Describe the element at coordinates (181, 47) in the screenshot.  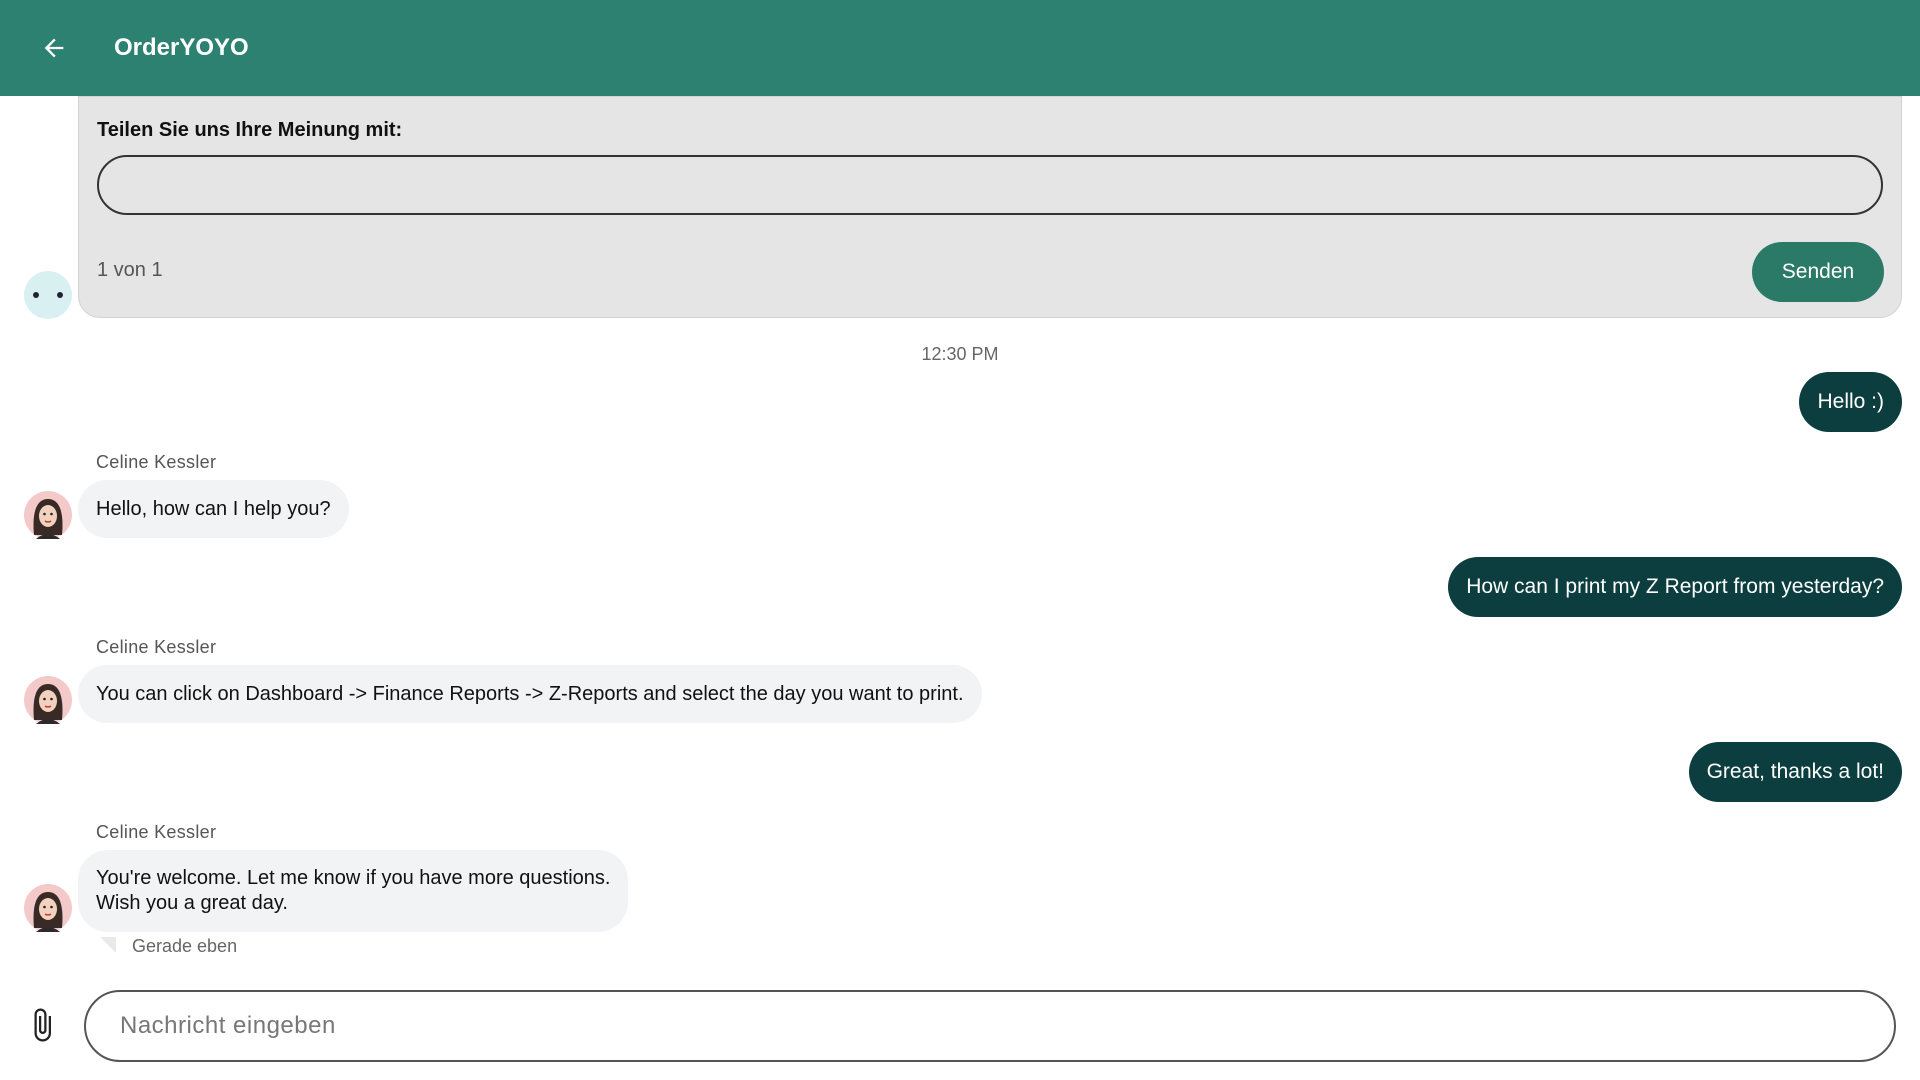
I see `app-title: OrderYOYO` at that location.